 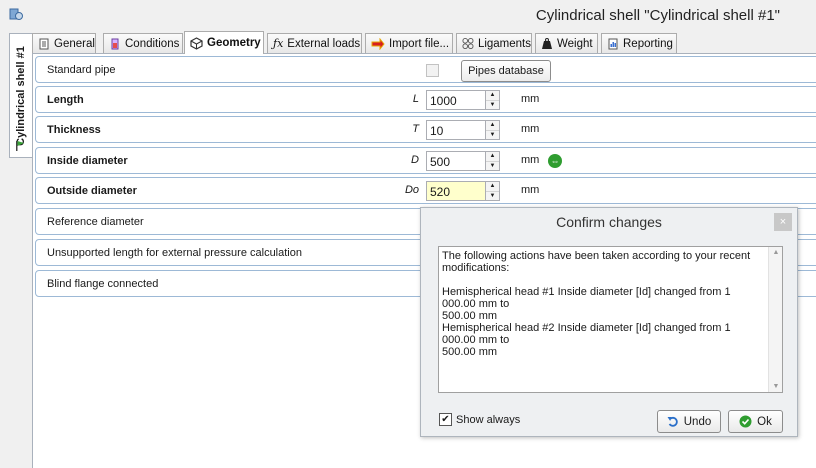 I want to click on outside-diameter-input: 520 ▲ ▼, so click(x=463, y=191).